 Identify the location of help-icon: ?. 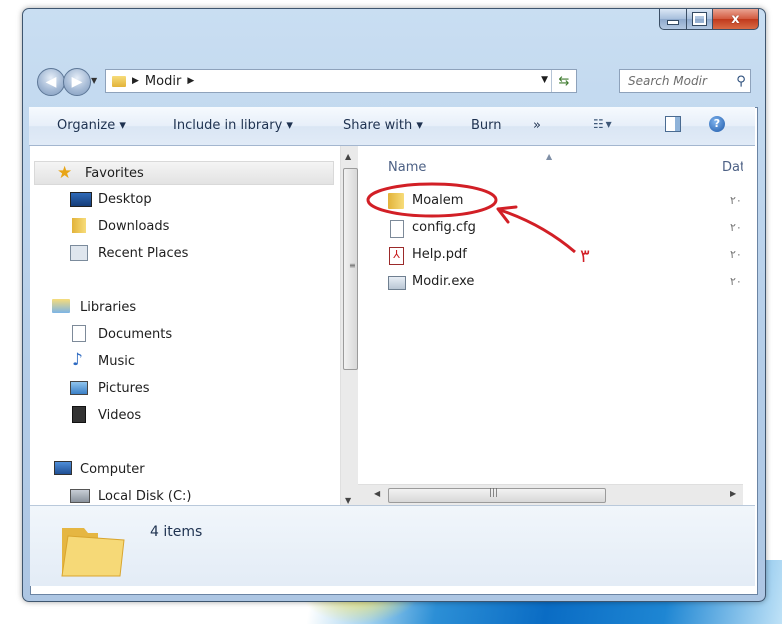
(717, 124).